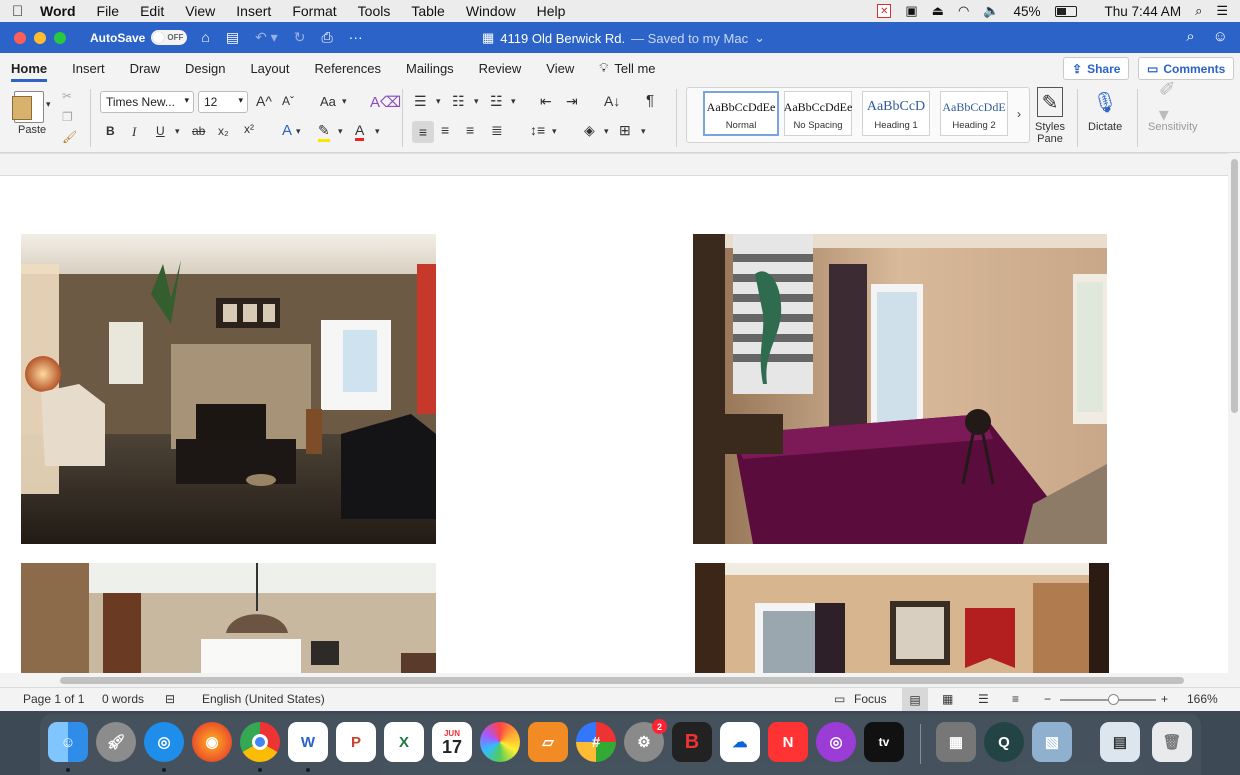 The width and height of the screenshot is (1240, 775). I want to click on cast-icon: ▣, so click(911, 11).